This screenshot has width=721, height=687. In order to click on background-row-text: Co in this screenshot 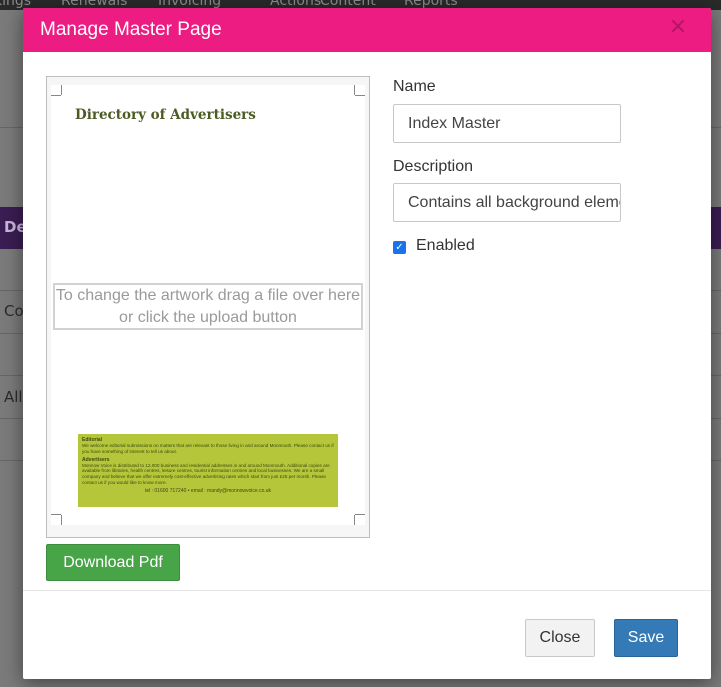, I will do `click(14, 311)`.